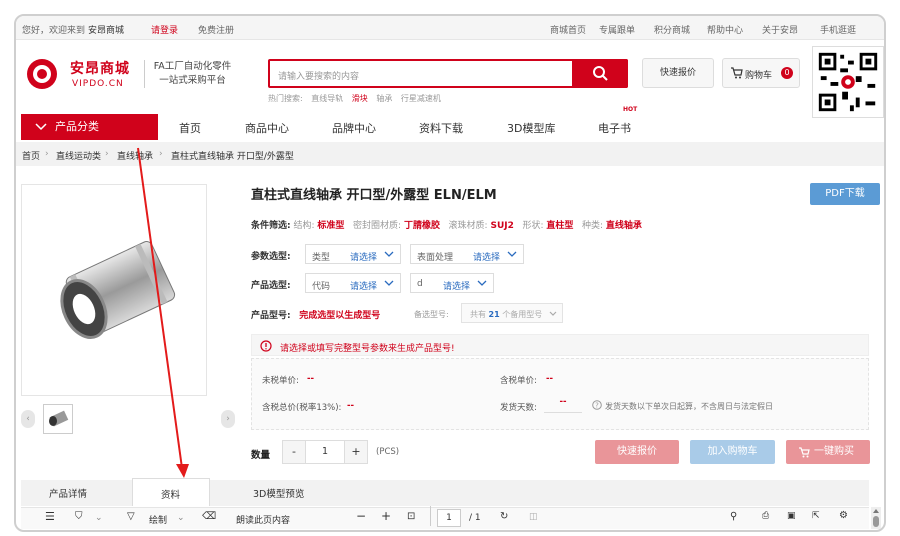 This screenshot has width=900, height=536. What do you see at coordinates (787, 73) in the screenshot?
I see `cart-count-badge: 0` at bounding box center [787, 73].